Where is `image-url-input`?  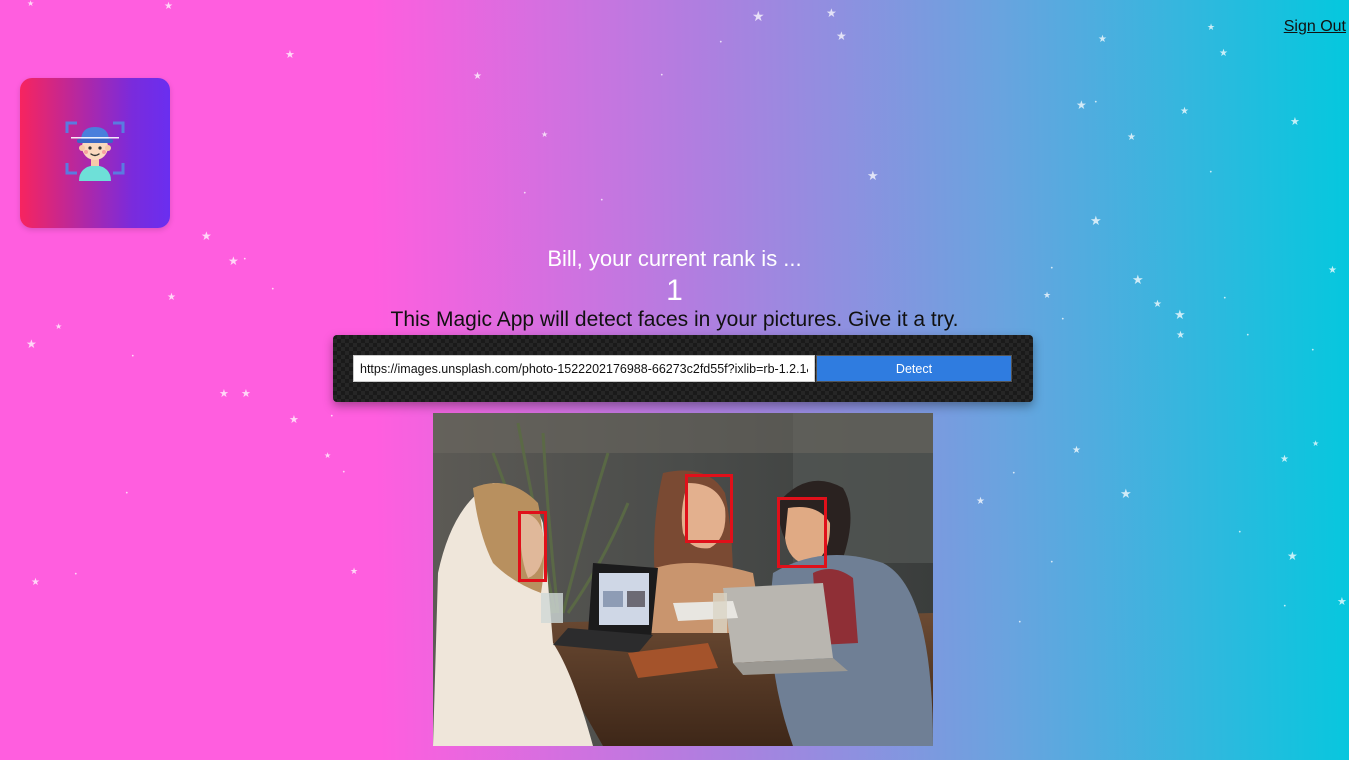 image-url-input is located at coordinates (584, 368).